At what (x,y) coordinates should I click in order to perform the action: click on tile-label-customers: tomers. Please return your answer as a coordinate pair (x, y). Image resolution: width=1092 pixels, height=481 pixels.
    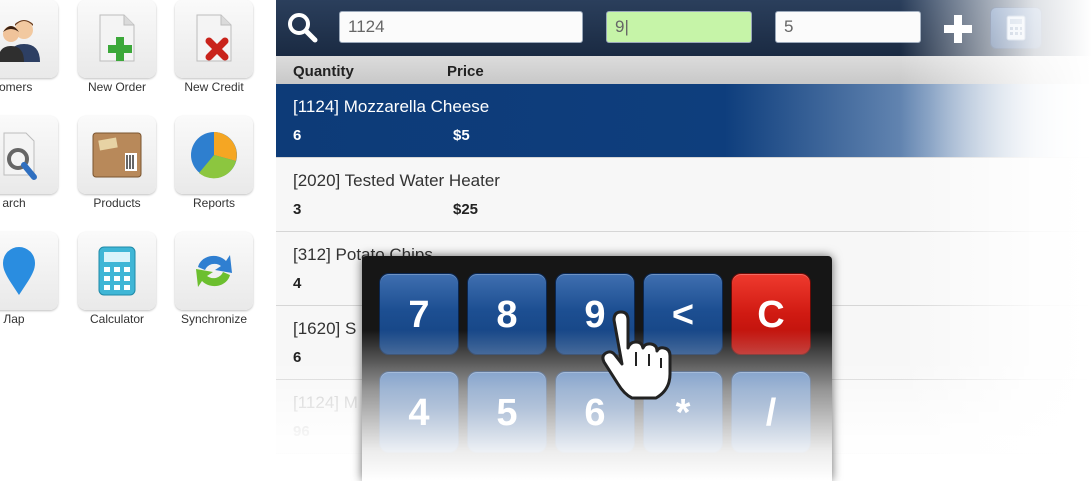
    Looking at the image, I should click on (16, 87).